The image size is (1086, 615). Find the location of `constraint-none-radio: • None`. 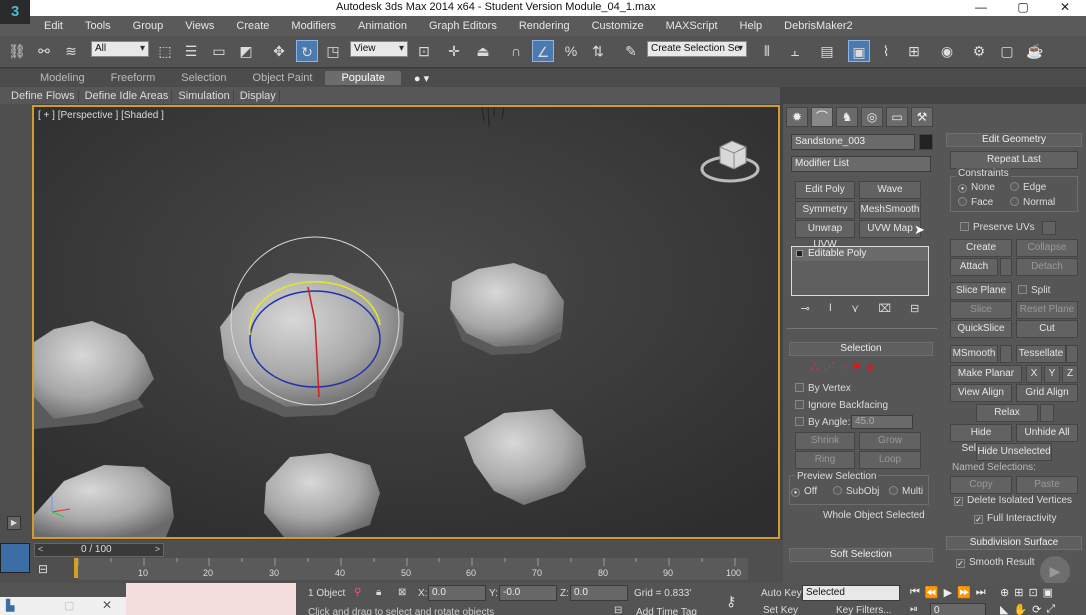

constraint-none-radio: • None is located at coordinates (976, 188).